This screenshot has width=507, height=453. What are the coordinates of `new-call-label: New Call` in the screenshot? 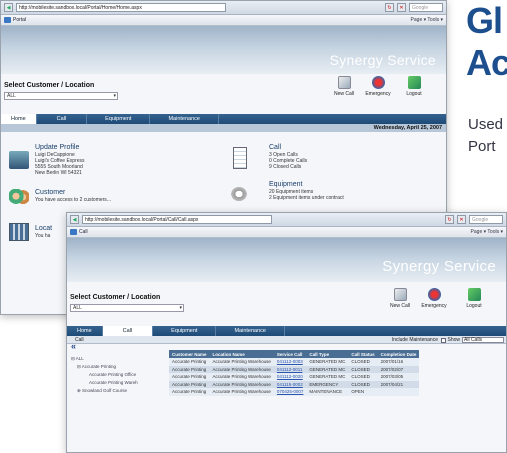 It's located at (343, 94).